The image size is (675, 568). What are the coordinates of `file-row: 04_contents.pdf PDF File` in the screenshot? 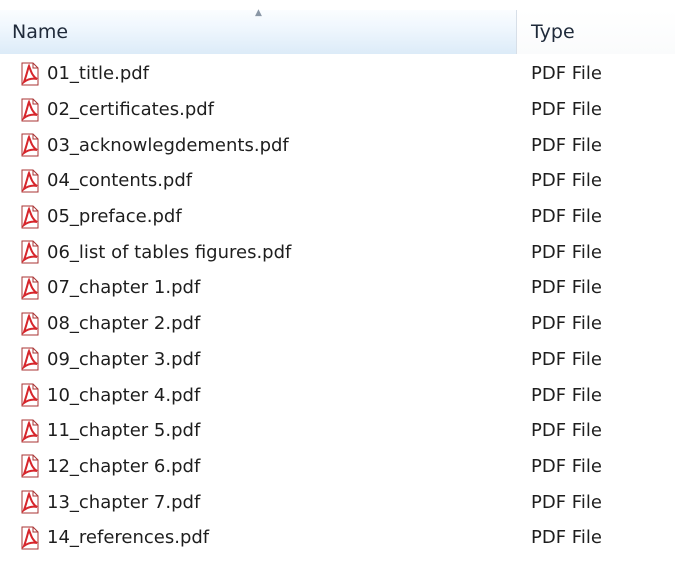 It's located at (337, 181).